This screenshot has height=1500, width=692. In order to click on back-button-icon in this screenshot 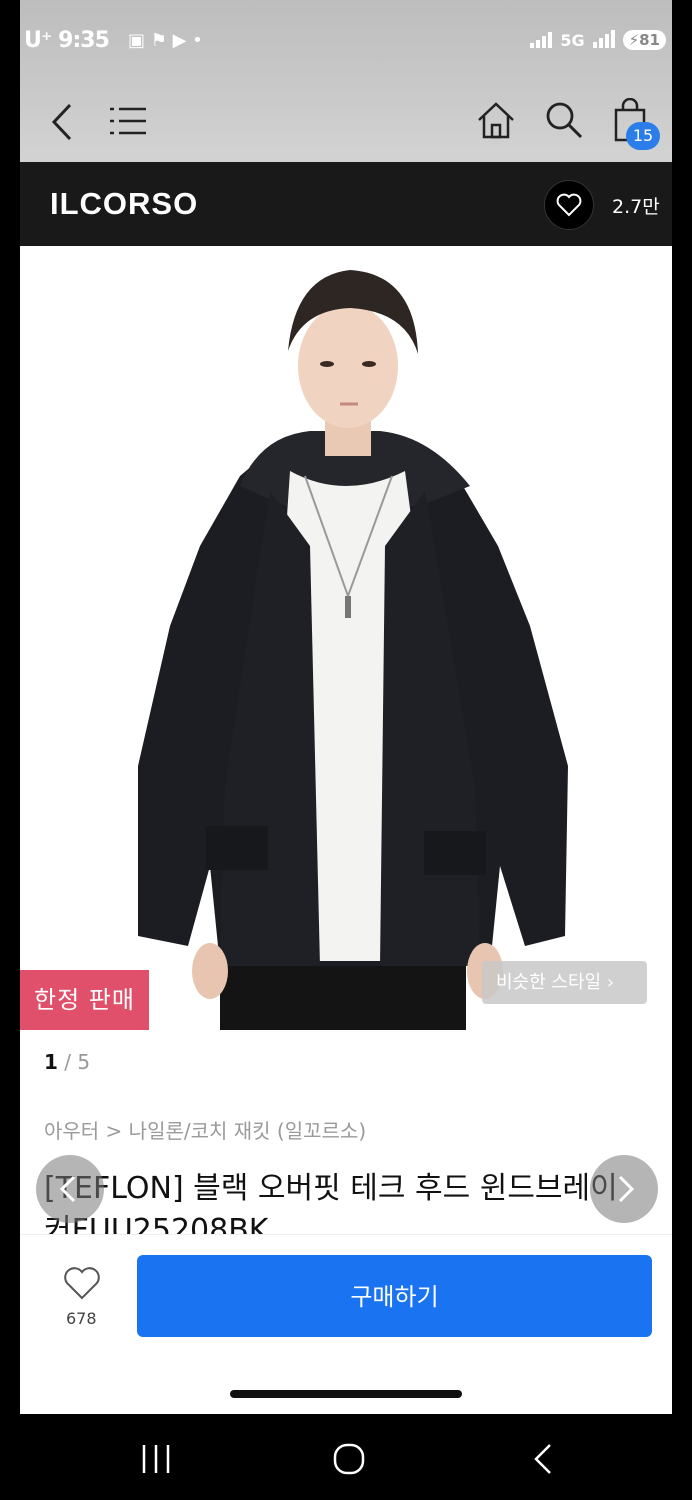, I will do `click(543, 1459)`.